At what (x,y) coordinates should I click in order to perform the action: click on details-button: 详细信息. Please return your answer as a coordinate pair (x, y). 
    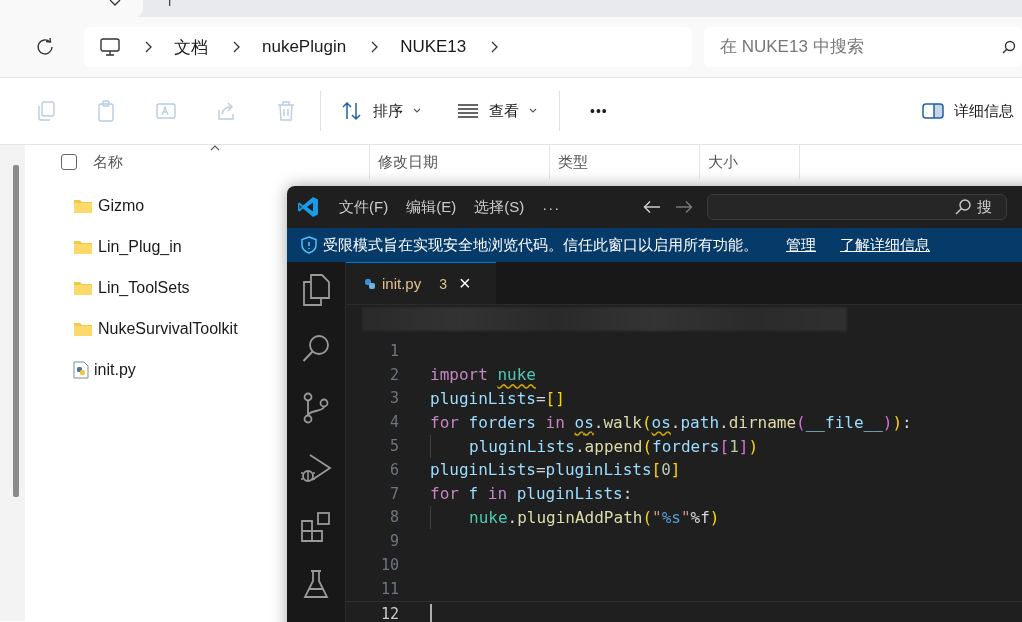
    Looking at the image, I should click on (968, 111).